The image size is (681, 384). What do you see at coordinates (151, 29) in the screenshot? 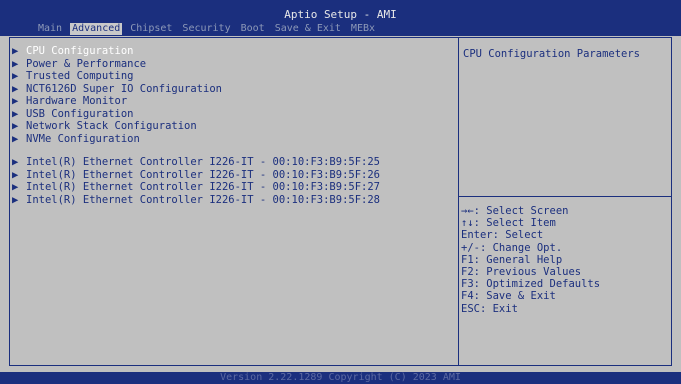
I see `tab-chipset: Chipset` at bounding box center [151, 29].